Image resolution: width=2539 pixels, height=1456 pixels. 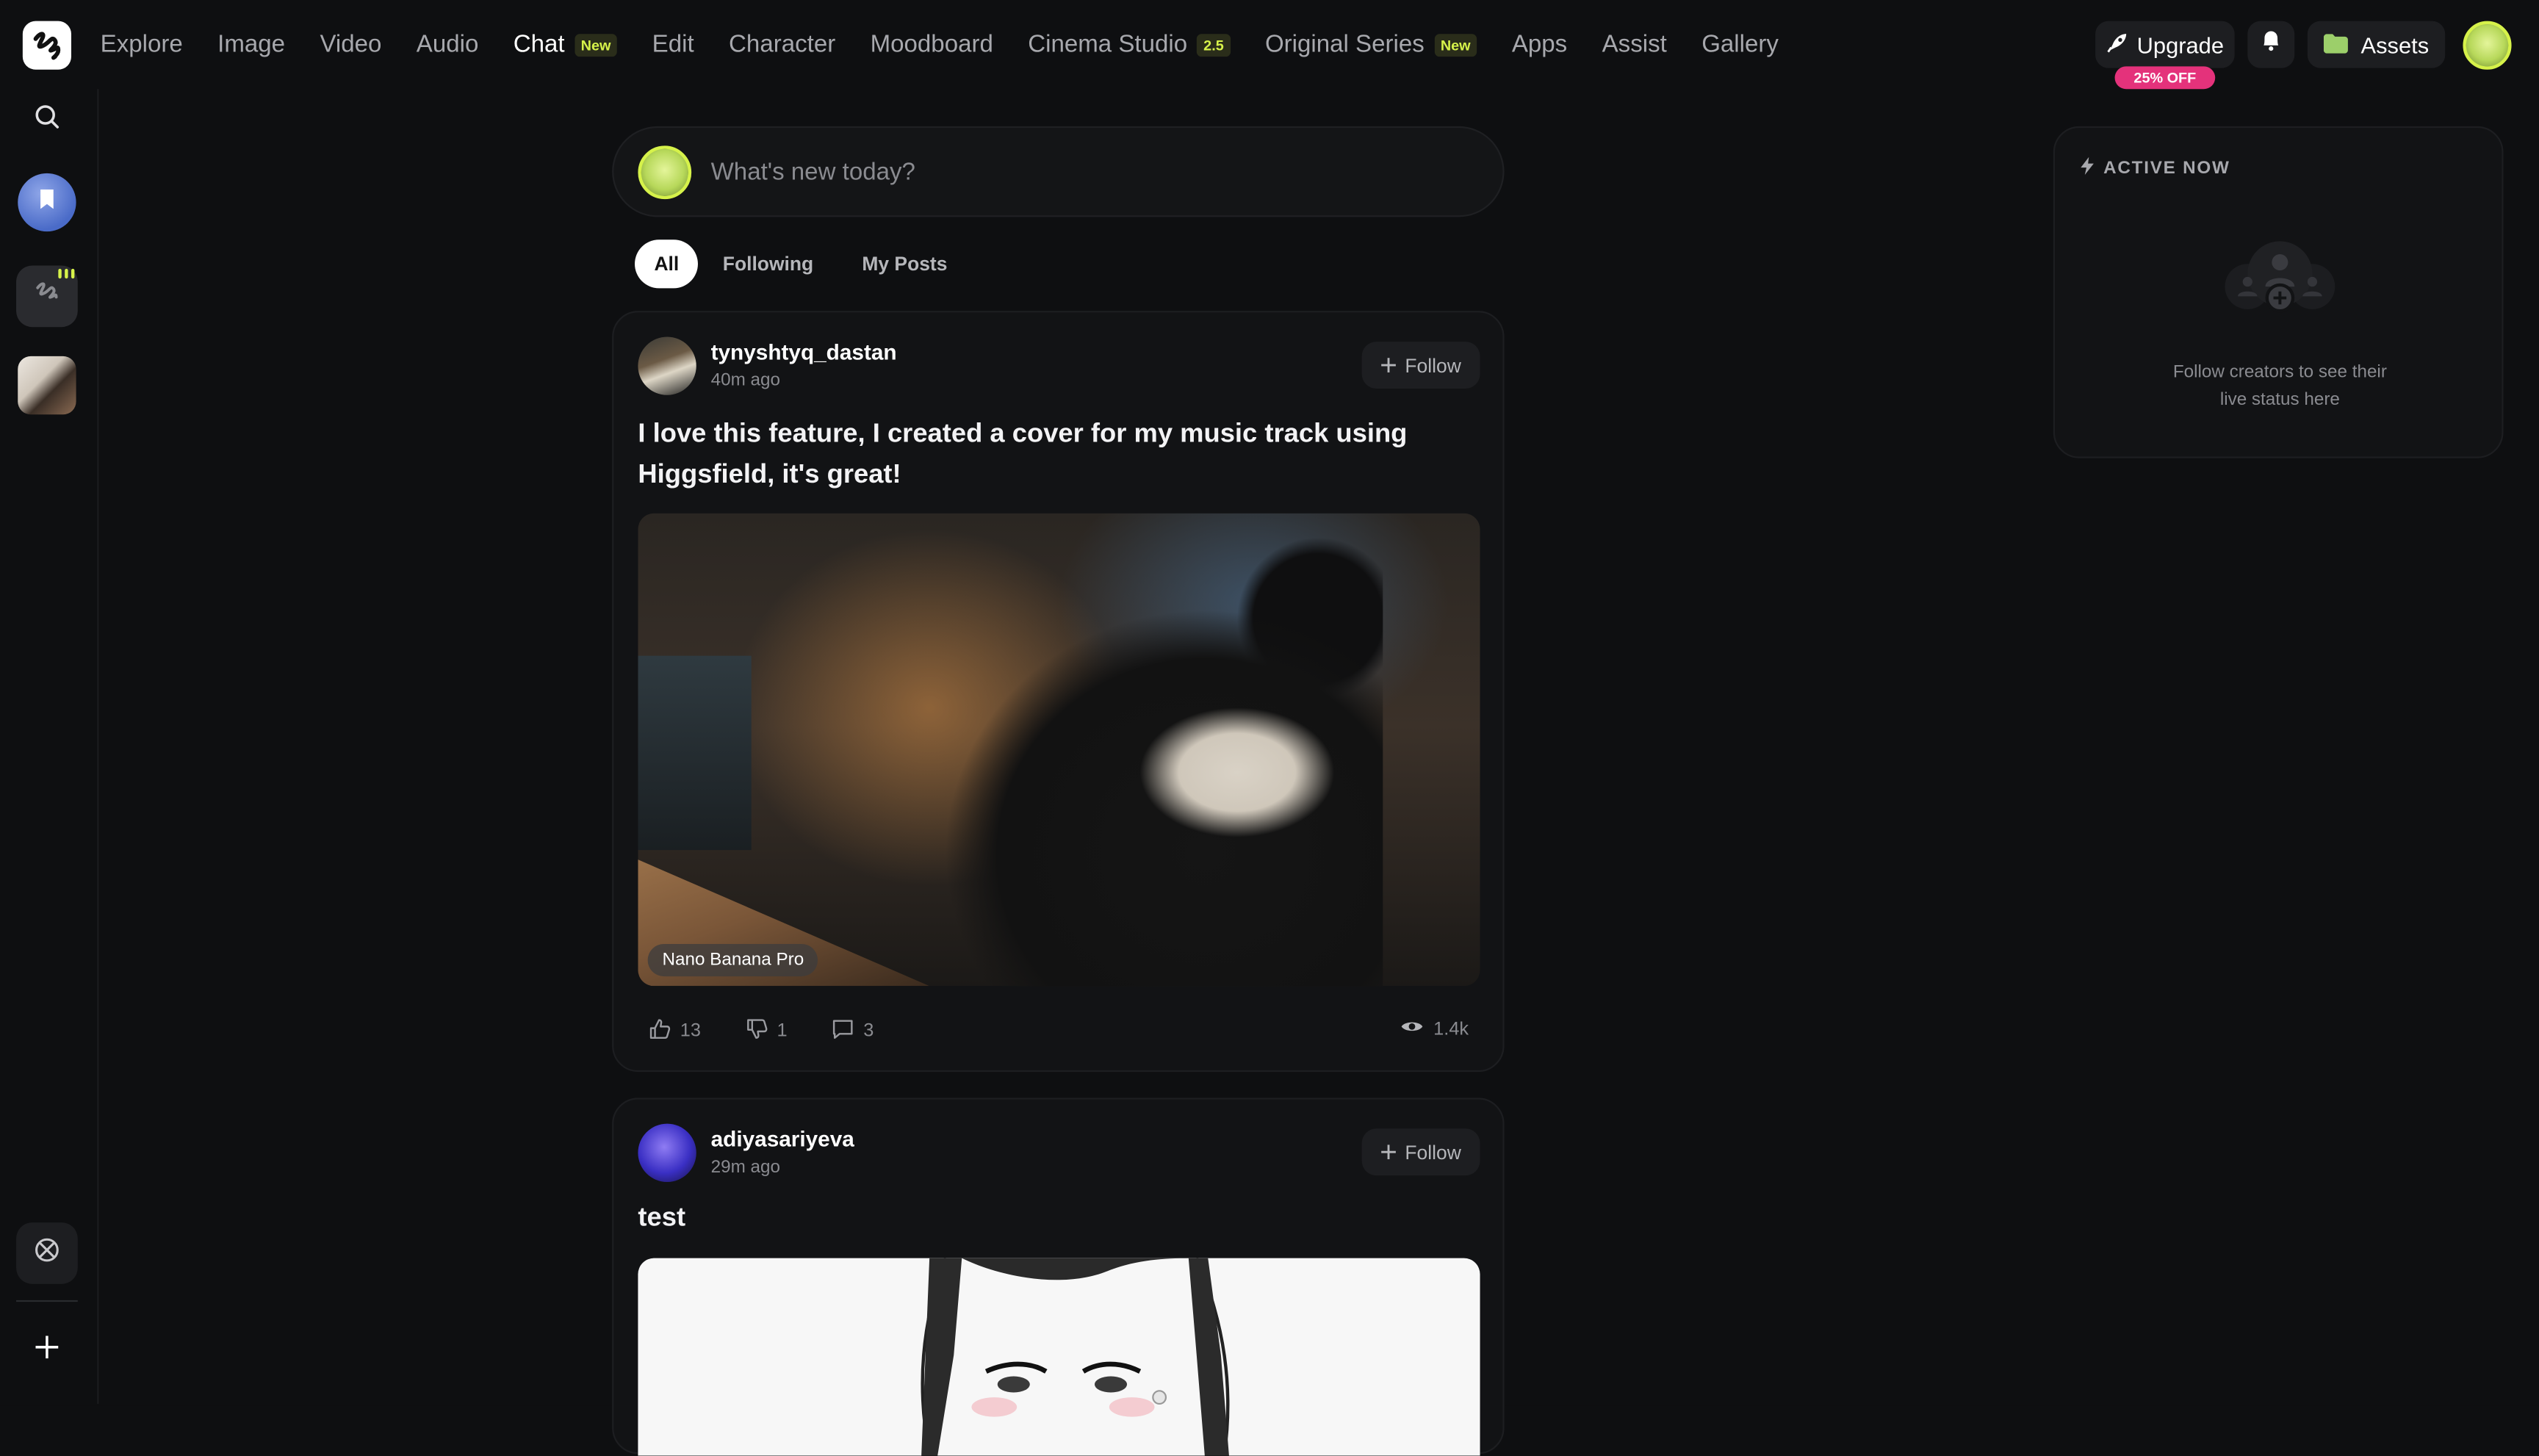 I want to click on rail-border, so click(x=98, y=746).